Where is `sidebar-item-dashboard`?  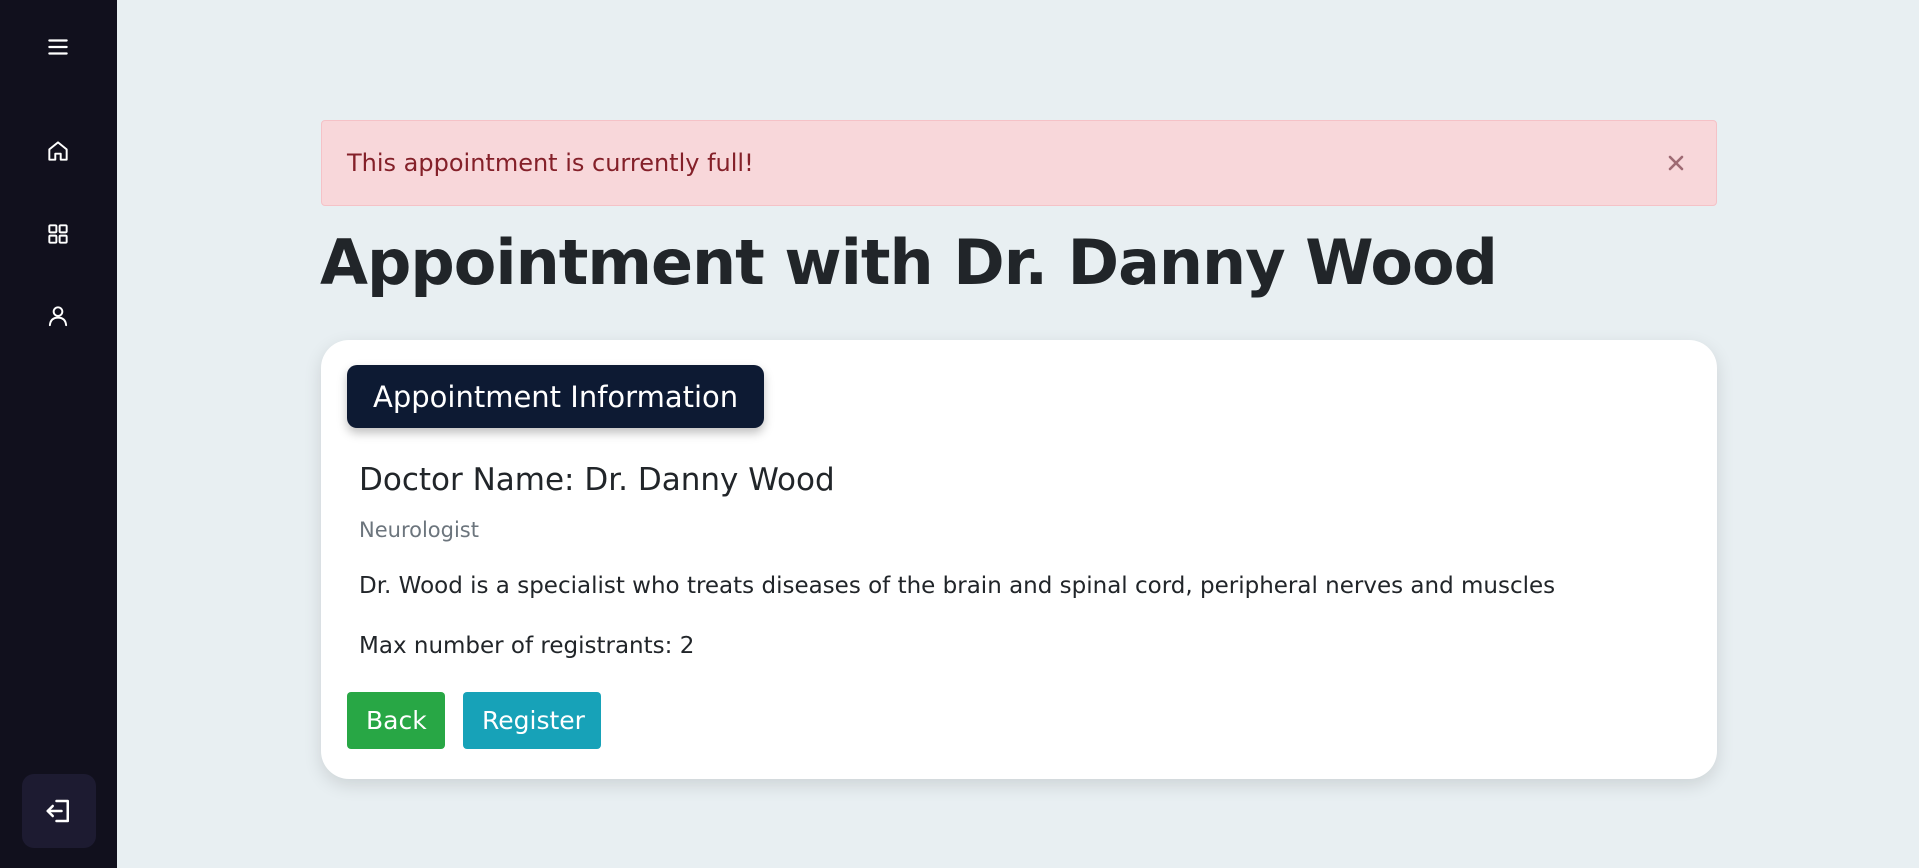
sidebar-item-dashboard is located at coordinates (58, 234).